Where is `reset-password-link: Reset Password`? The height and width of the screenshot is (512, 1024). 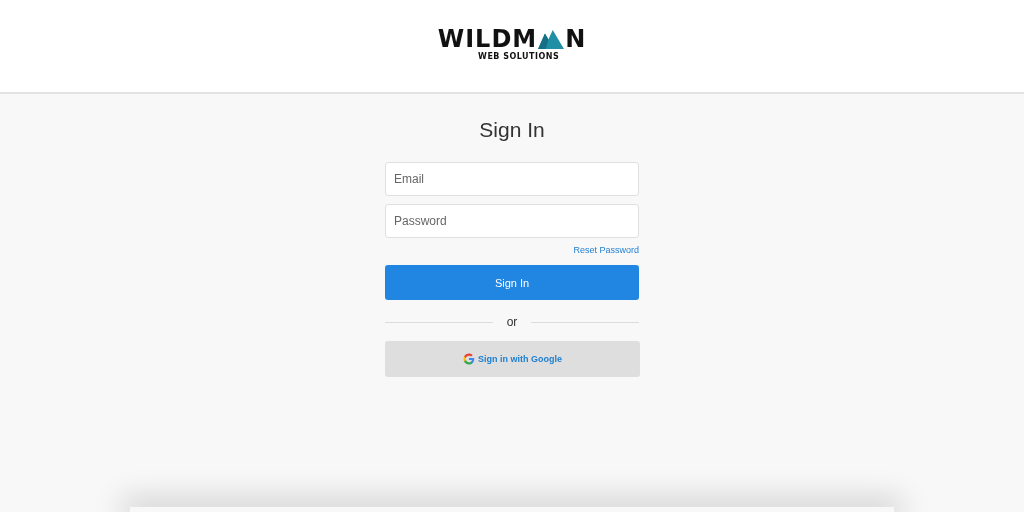
reset-password-link: Reset Password is located at coordinates (606, 250).